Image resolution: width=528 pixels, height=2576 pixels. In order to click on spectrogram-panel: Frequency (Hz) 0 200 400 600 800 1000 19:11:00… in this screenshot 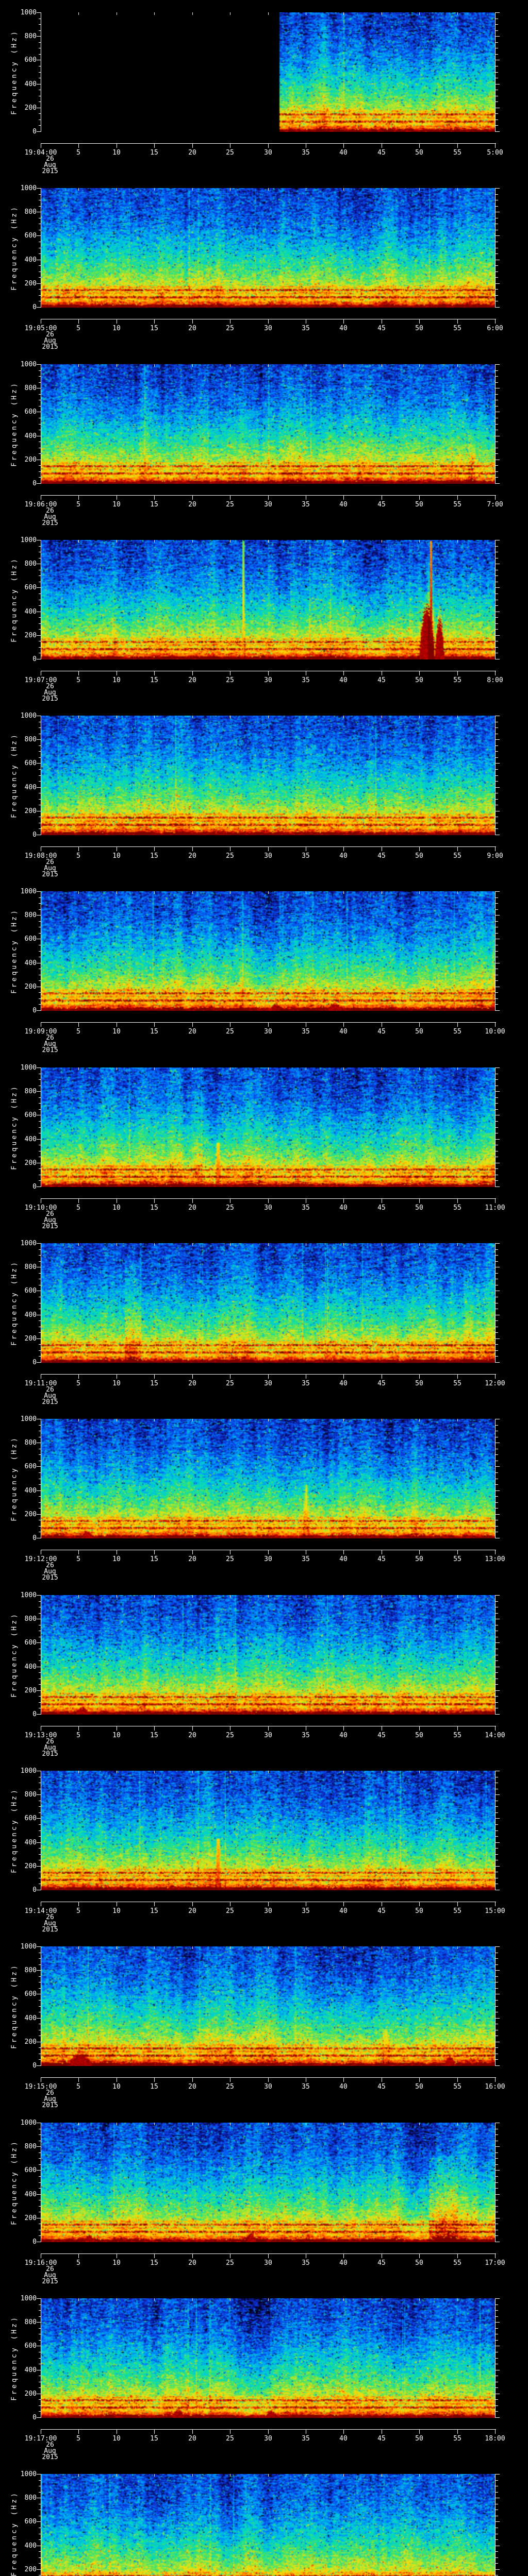, I will do `click(264, 1319)`.